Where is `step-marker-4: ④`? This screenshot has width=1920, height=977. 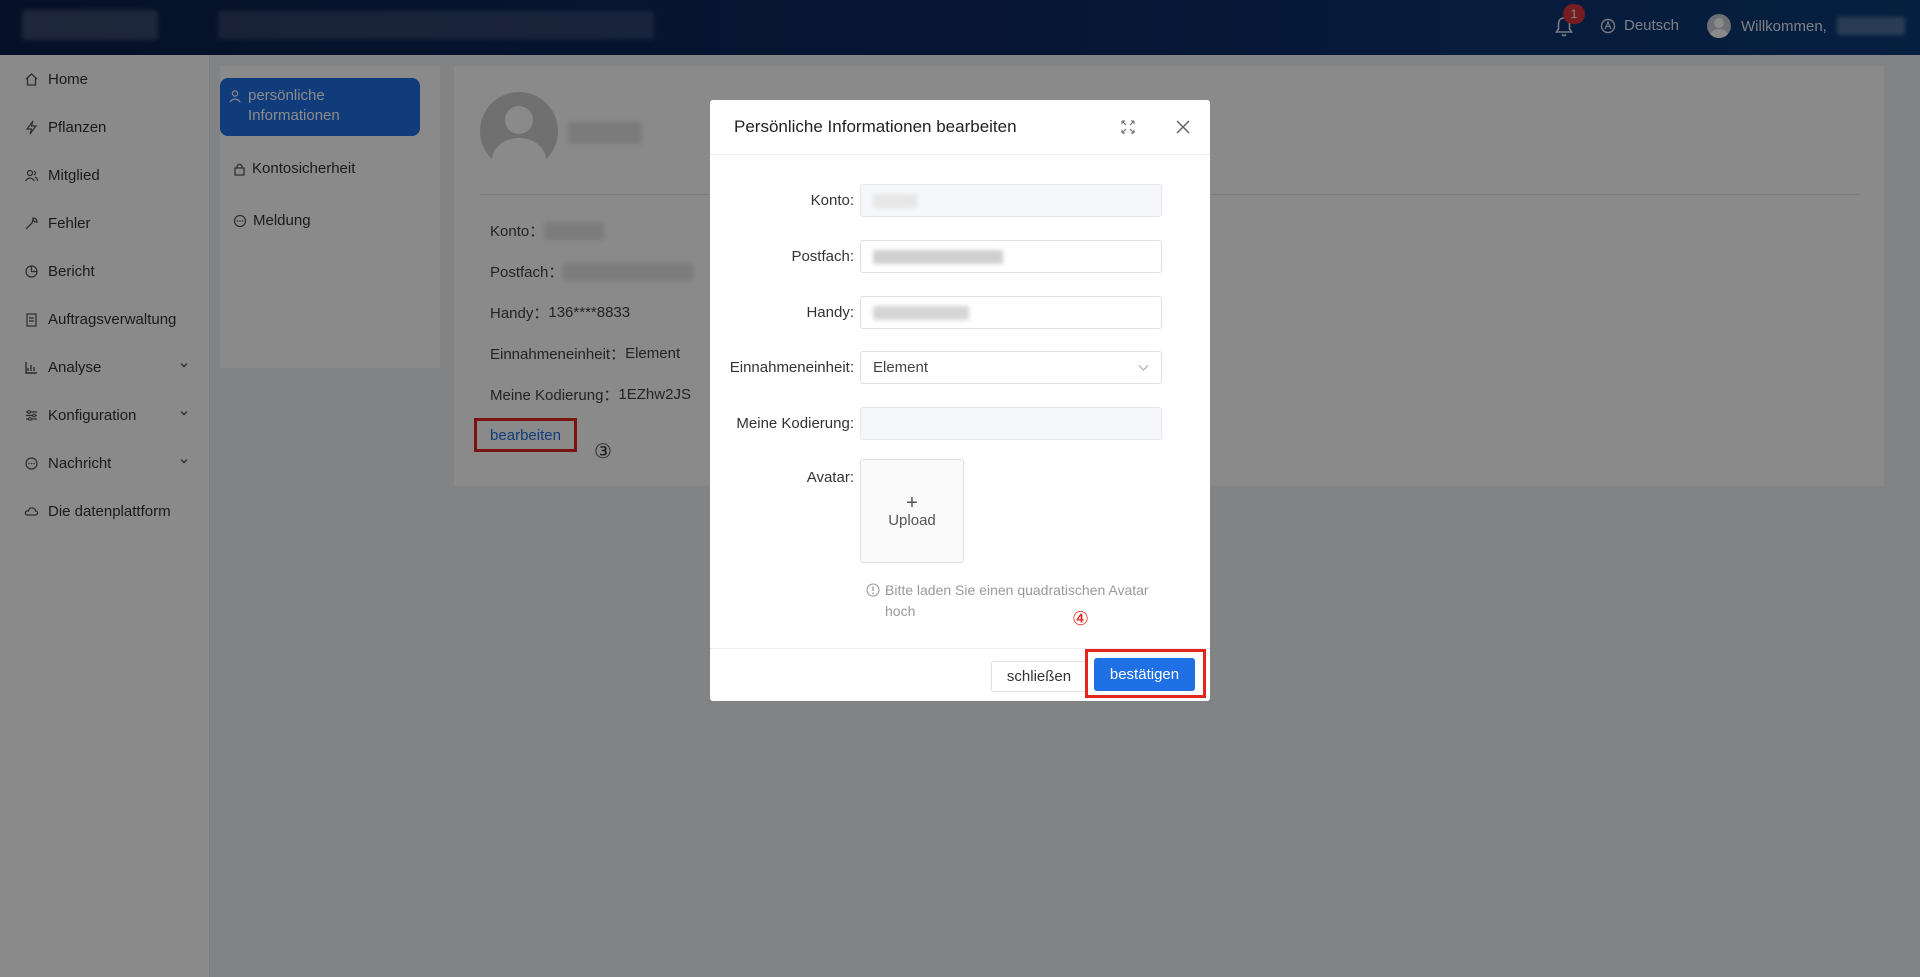
step-marker-4: ④ is located at coordinates (1081, 619).